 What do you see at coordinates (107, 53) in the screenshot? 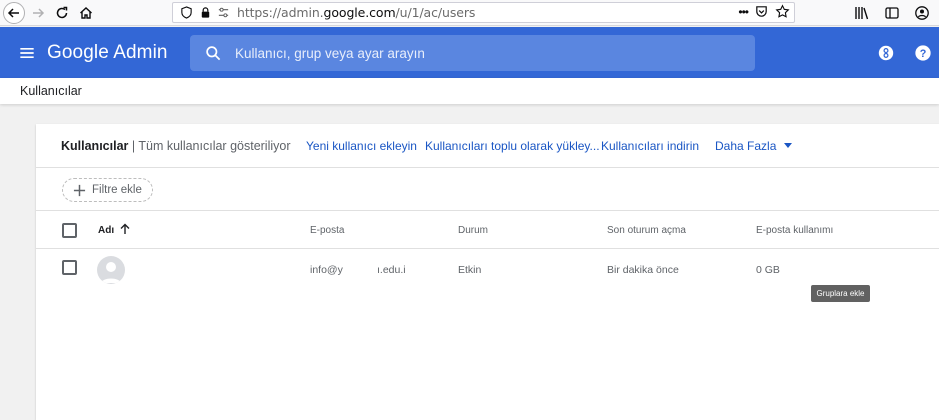
I see `app-title: Google Admin` at bounding box center [107, 53].